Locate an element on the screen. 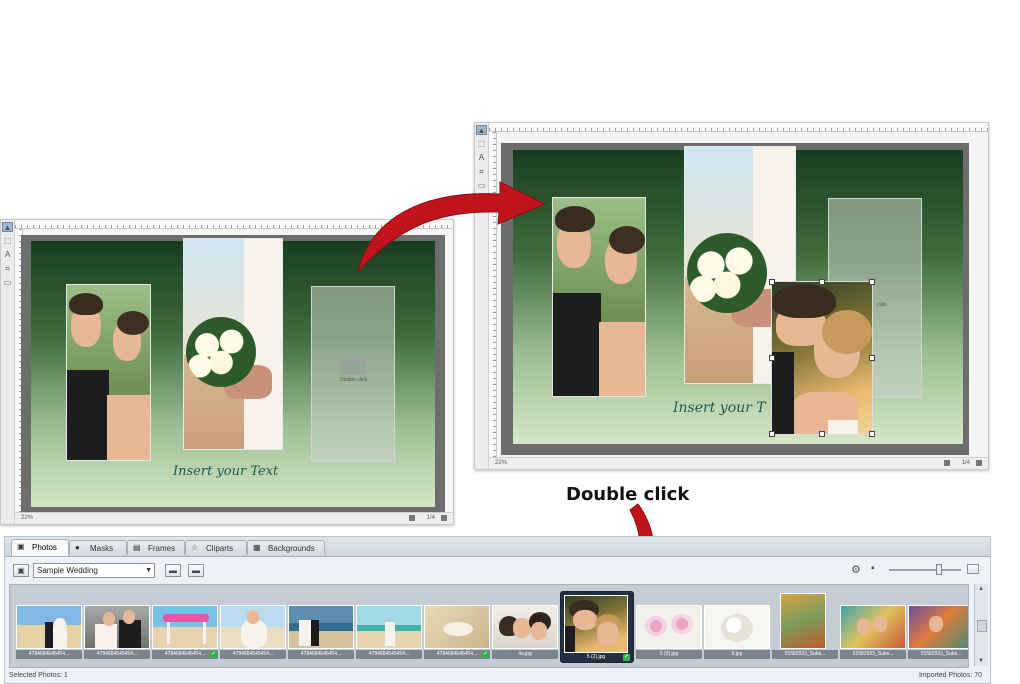  resize-handle-sw is located at coordinates (772, 434).